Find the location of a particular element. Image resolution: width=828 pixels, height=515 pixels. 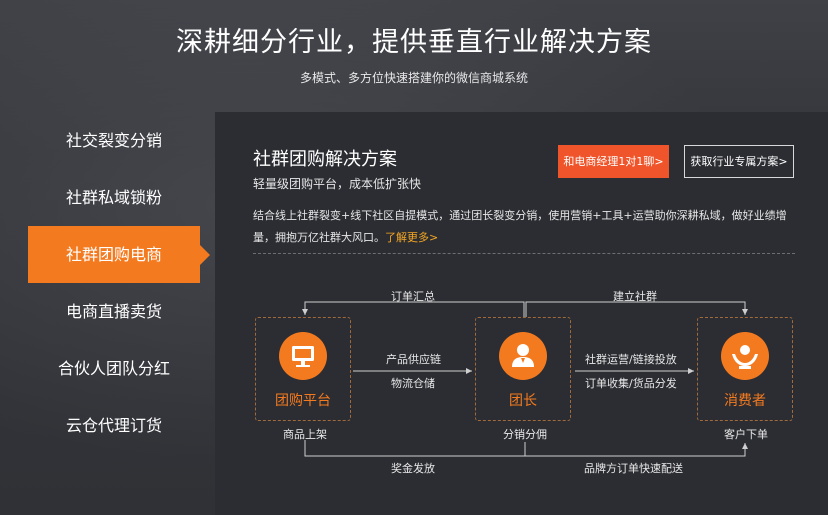

label-supply-chain: 产品供应链 is located at coordinates (413, 359).